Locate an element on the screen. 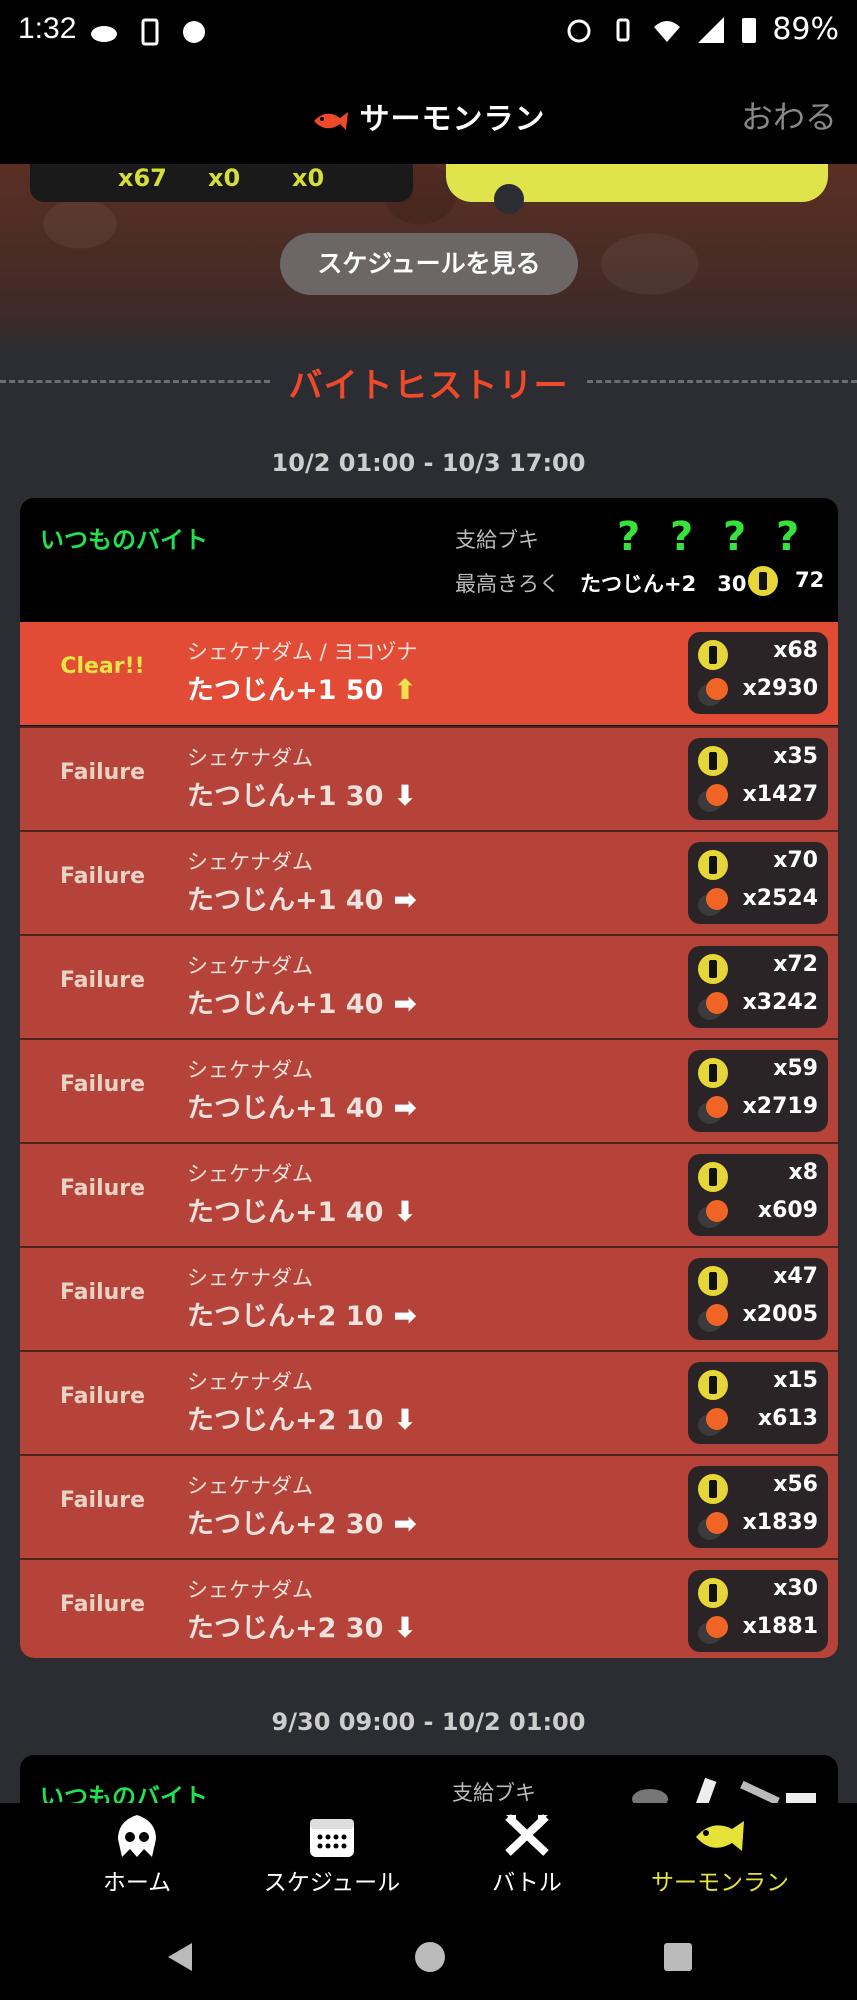 The height and width of the screenshot is (2000, 857). result-row: Failure シェケナダム たつじん+1 30 ⬇ x35 x1427 is located at coordinates (429, 778).